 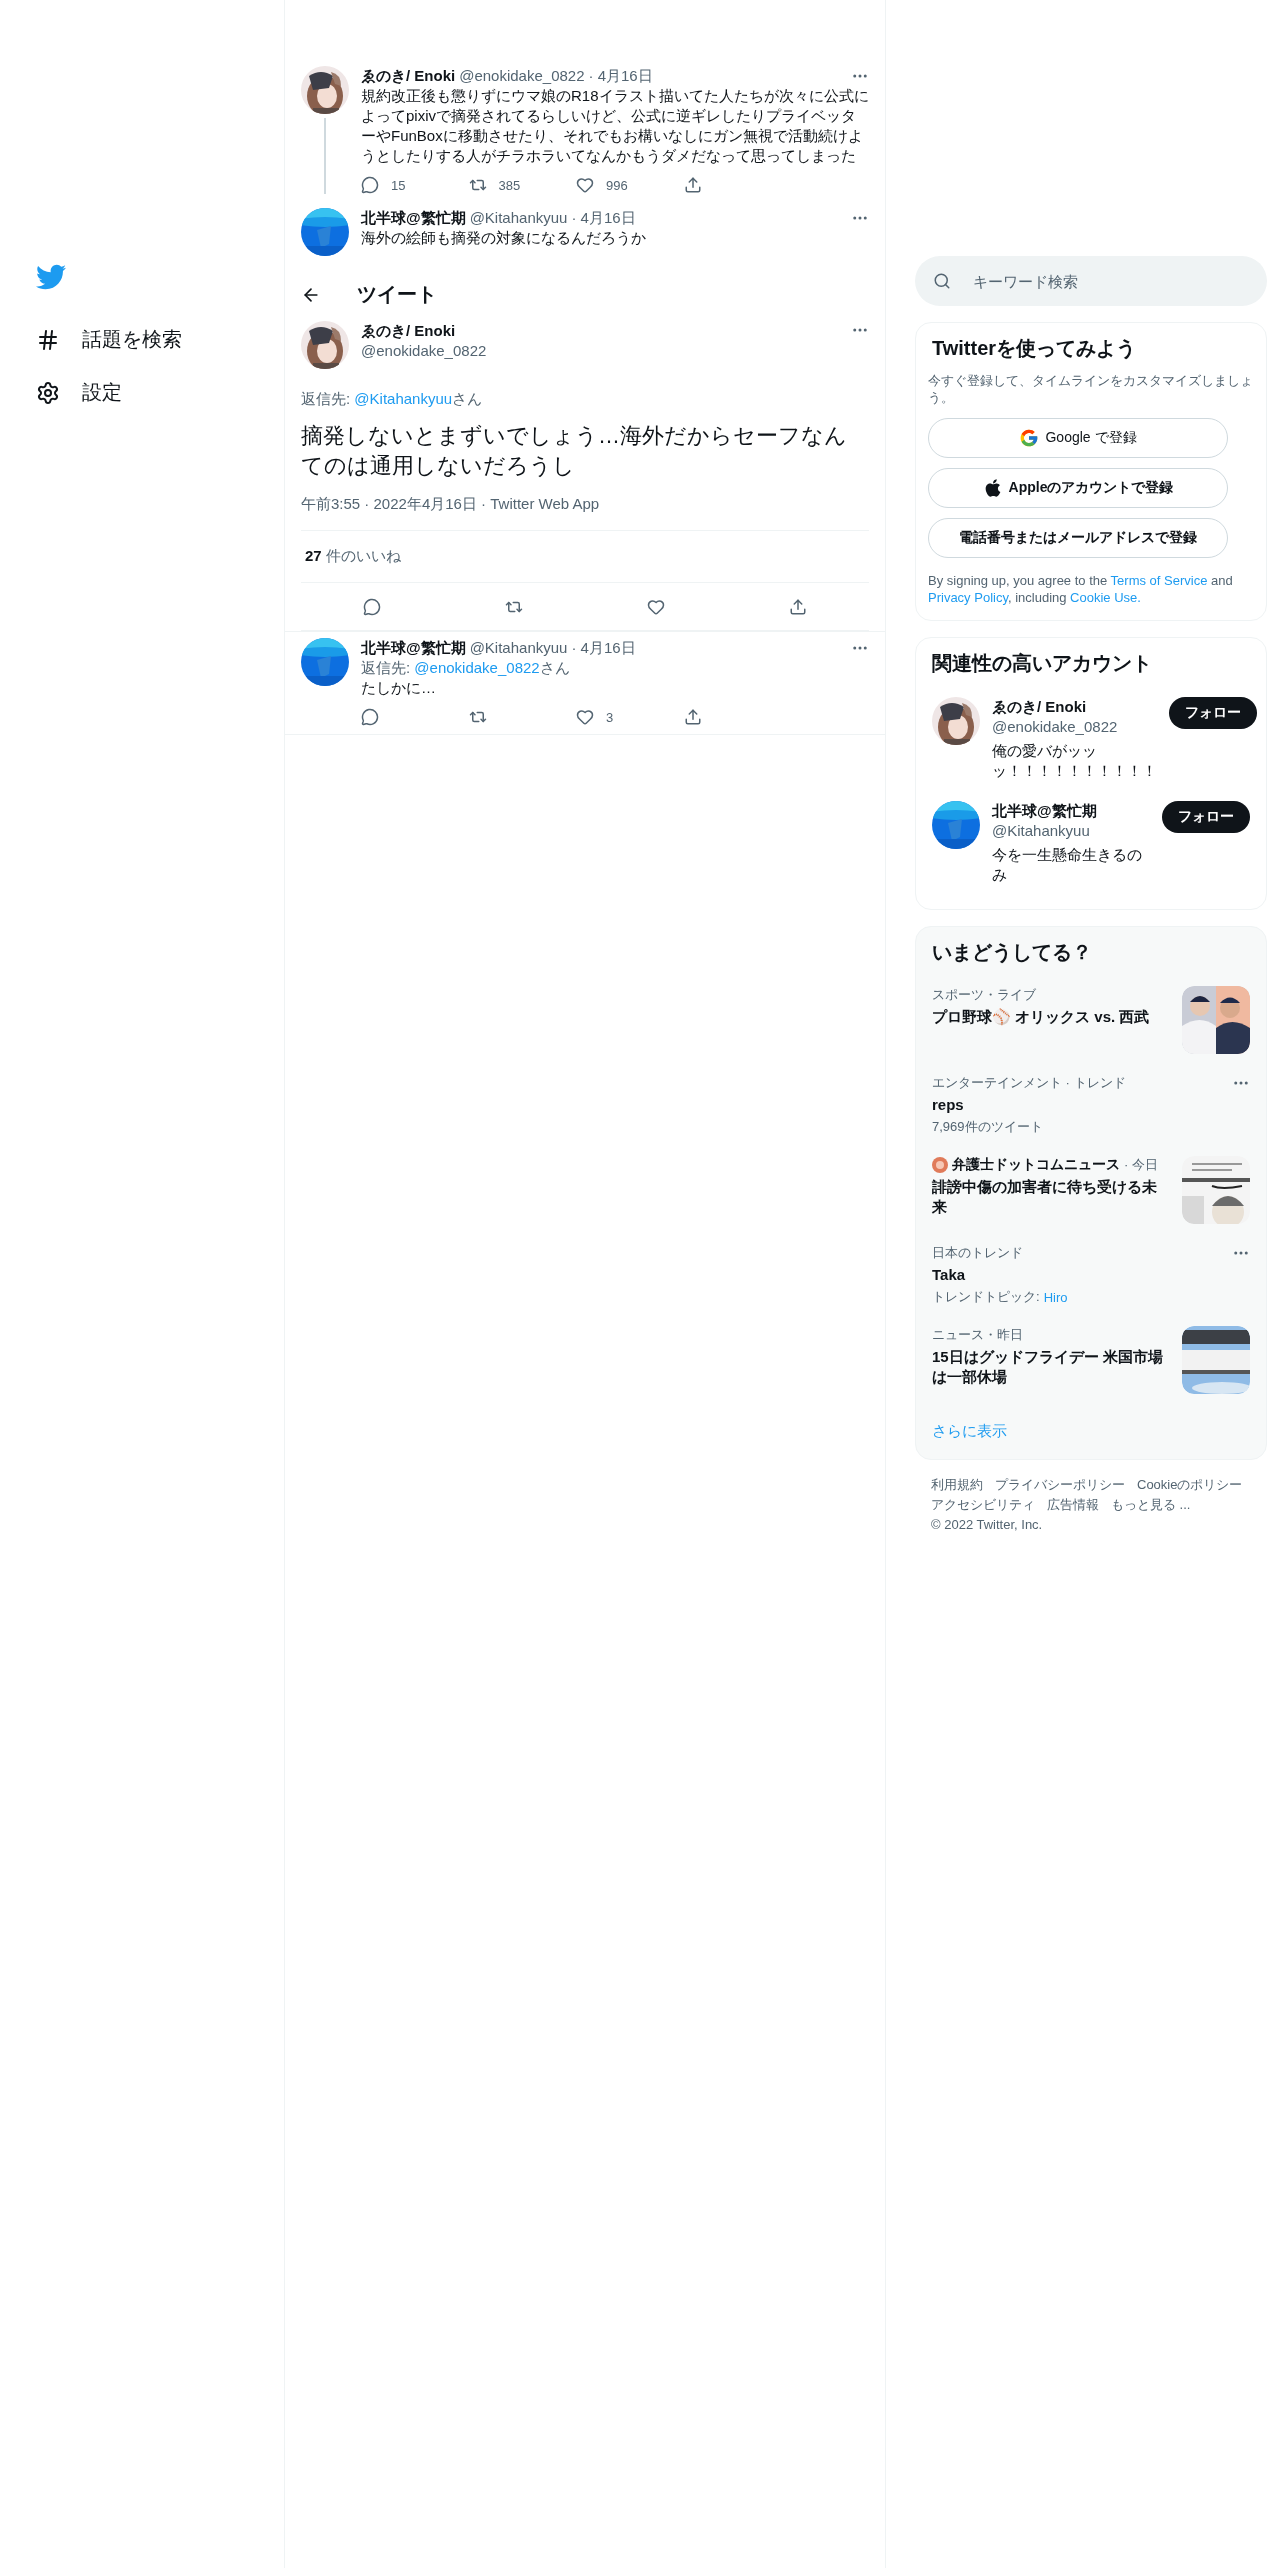 I want to click on footer-link: Cookieのポリシー, so click(x=1190, y=1485).